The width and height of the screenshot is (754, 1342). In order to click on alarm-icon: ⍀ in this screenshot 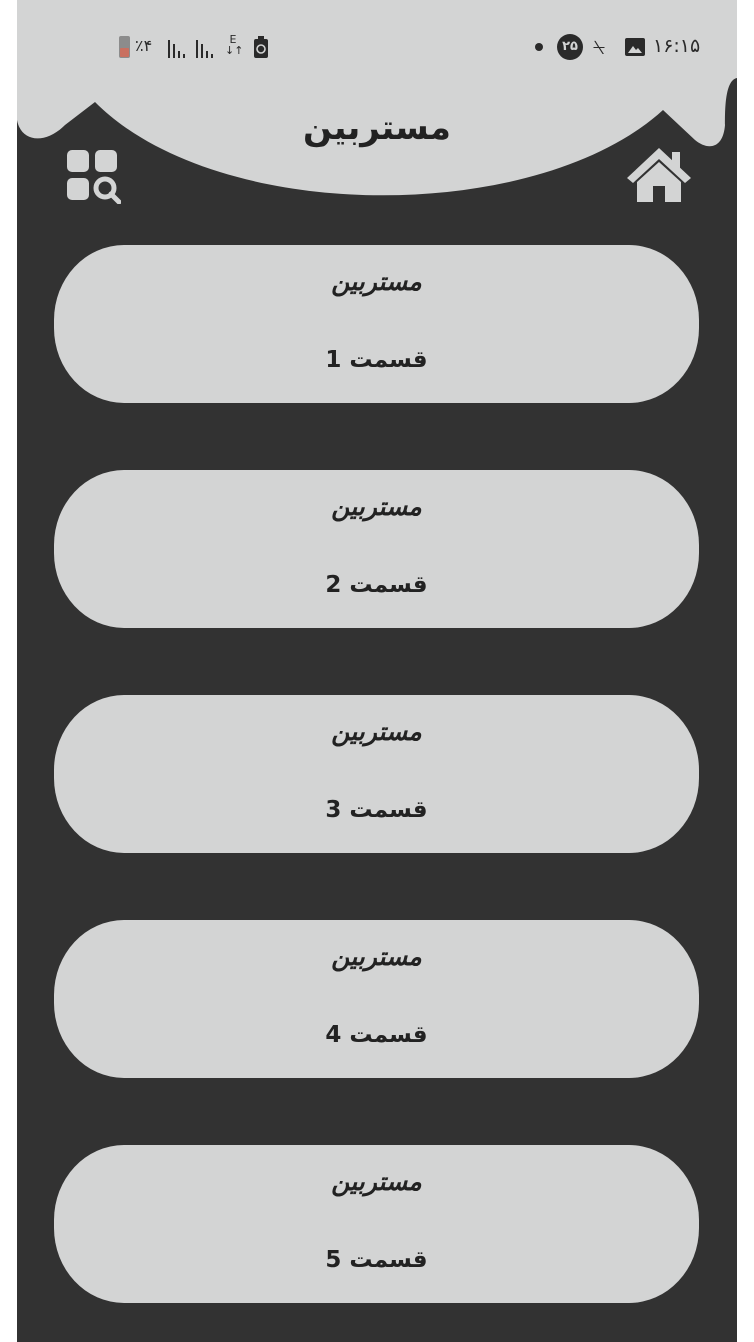, I will do `click(599, 47)`.